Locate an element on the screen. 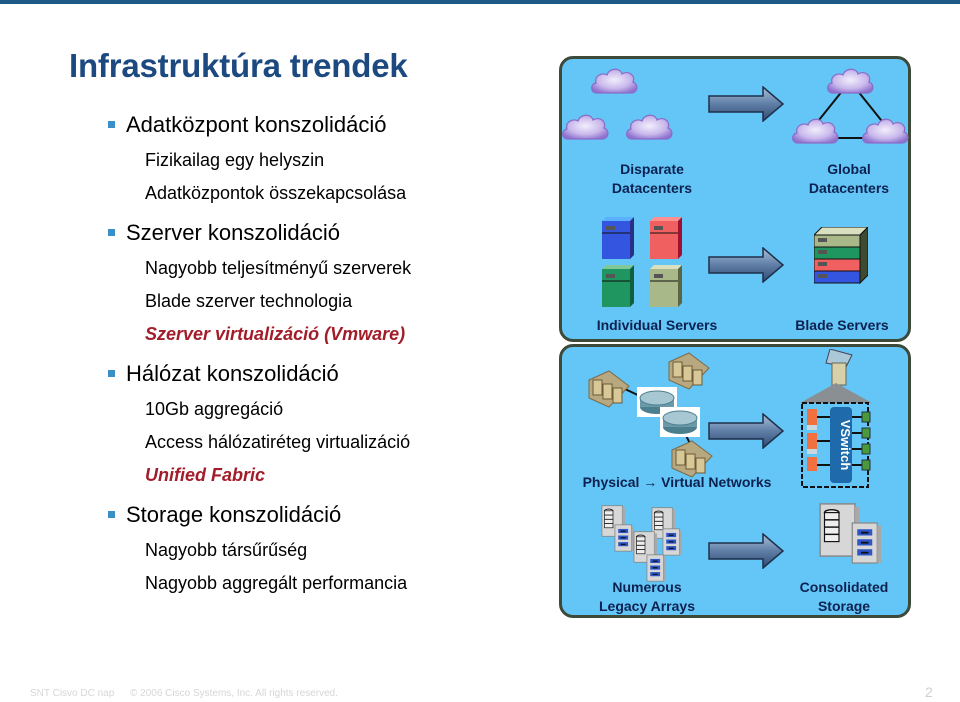 Image resolution: width=960 pixels, height=702 pixels. sub-bullet-highlight: Szerver virtualizáció (Vmware) is located at coordinates (275, 334).